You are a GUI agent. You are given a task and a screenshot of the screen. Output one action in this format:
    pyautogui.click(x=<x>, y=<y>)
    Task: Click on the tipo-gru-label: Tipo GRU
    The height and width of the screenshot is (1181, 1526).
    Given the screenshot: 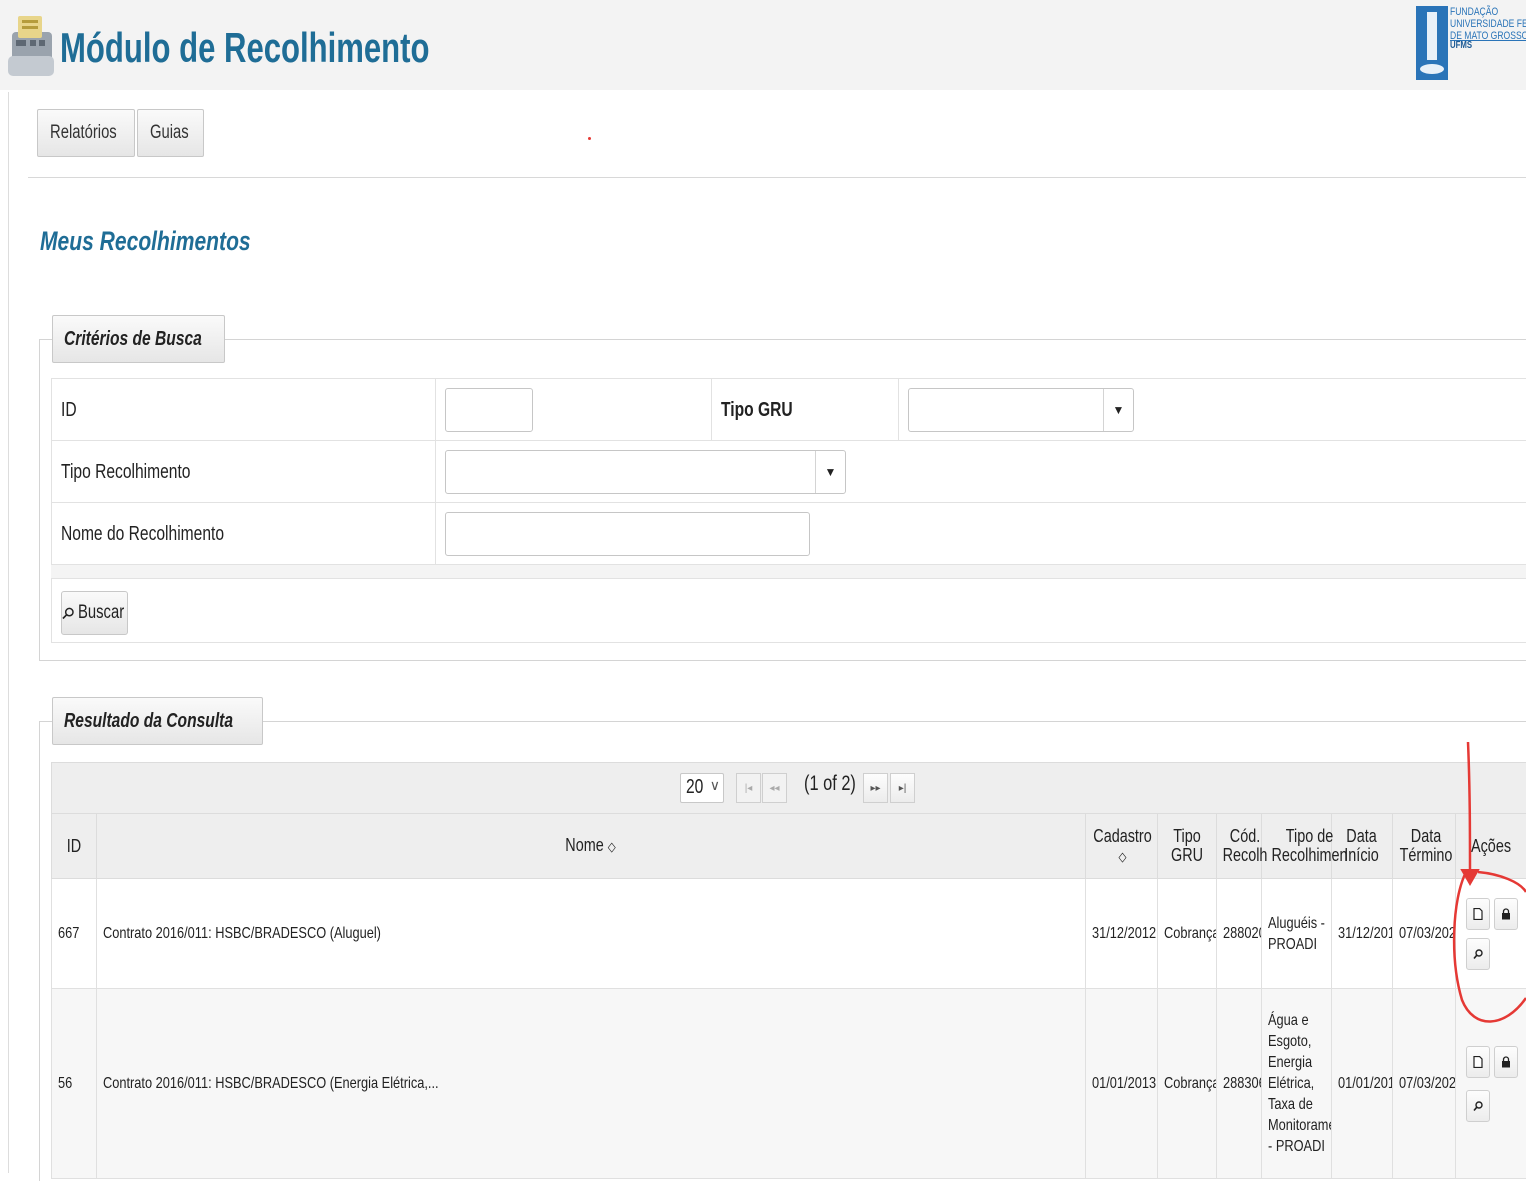 What is the action you would take?
    pyautogui.click(x=762, y=410)
    